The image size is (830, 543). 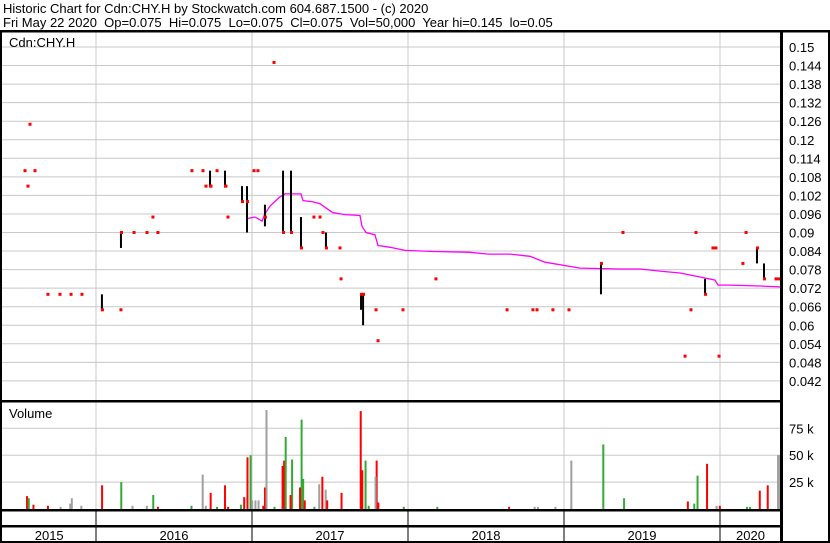 What do you see at coordinates (801, 325) in the screenshot?
I see `price-tick-label: 0.06` at bounding box center [801, 325].